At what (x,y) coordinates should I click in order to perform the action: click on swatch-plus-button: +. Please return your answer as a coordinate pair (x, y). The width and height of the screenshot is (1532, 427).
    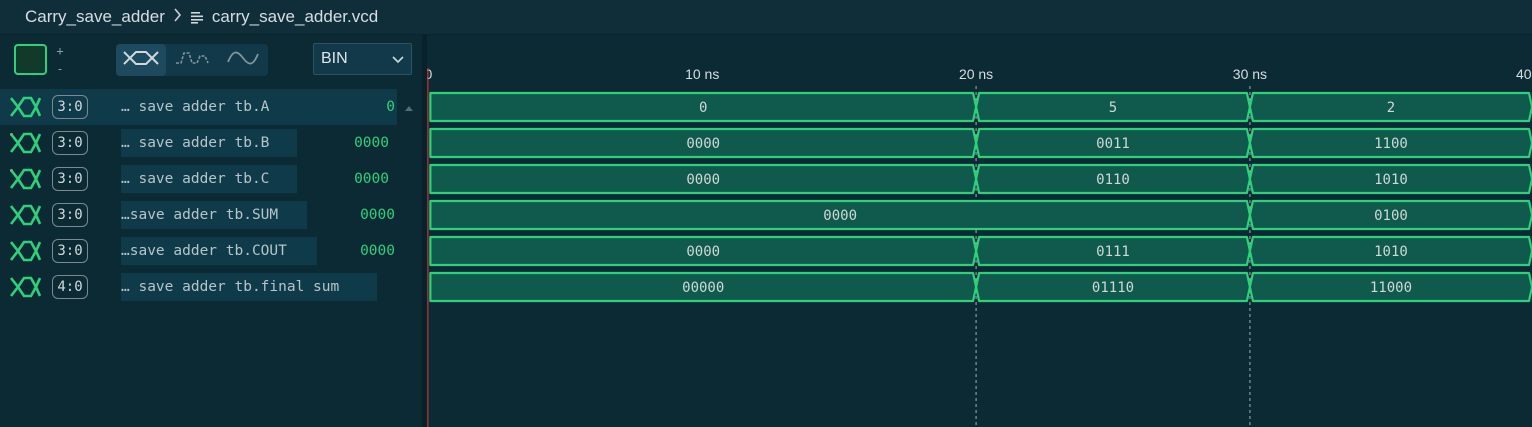
    Looking at the image, I should click on (60, 51).